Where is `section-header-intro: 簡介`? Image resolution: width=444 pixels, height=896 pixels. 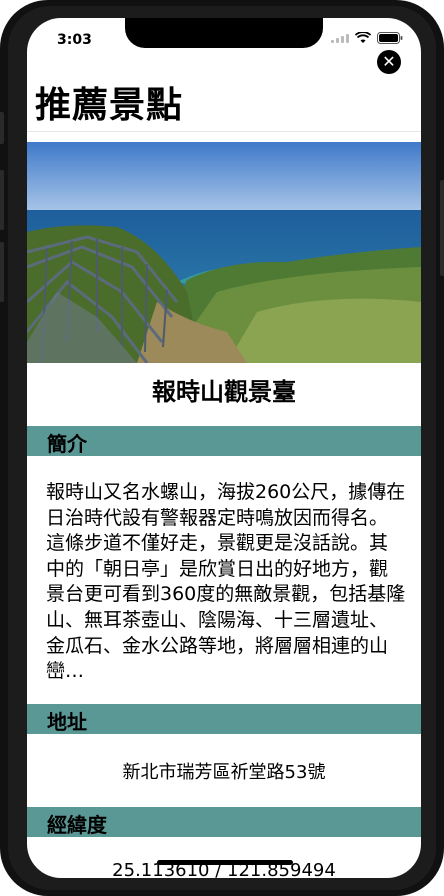
section-header-intro: 簡介 is located at coordinates (224, 441).